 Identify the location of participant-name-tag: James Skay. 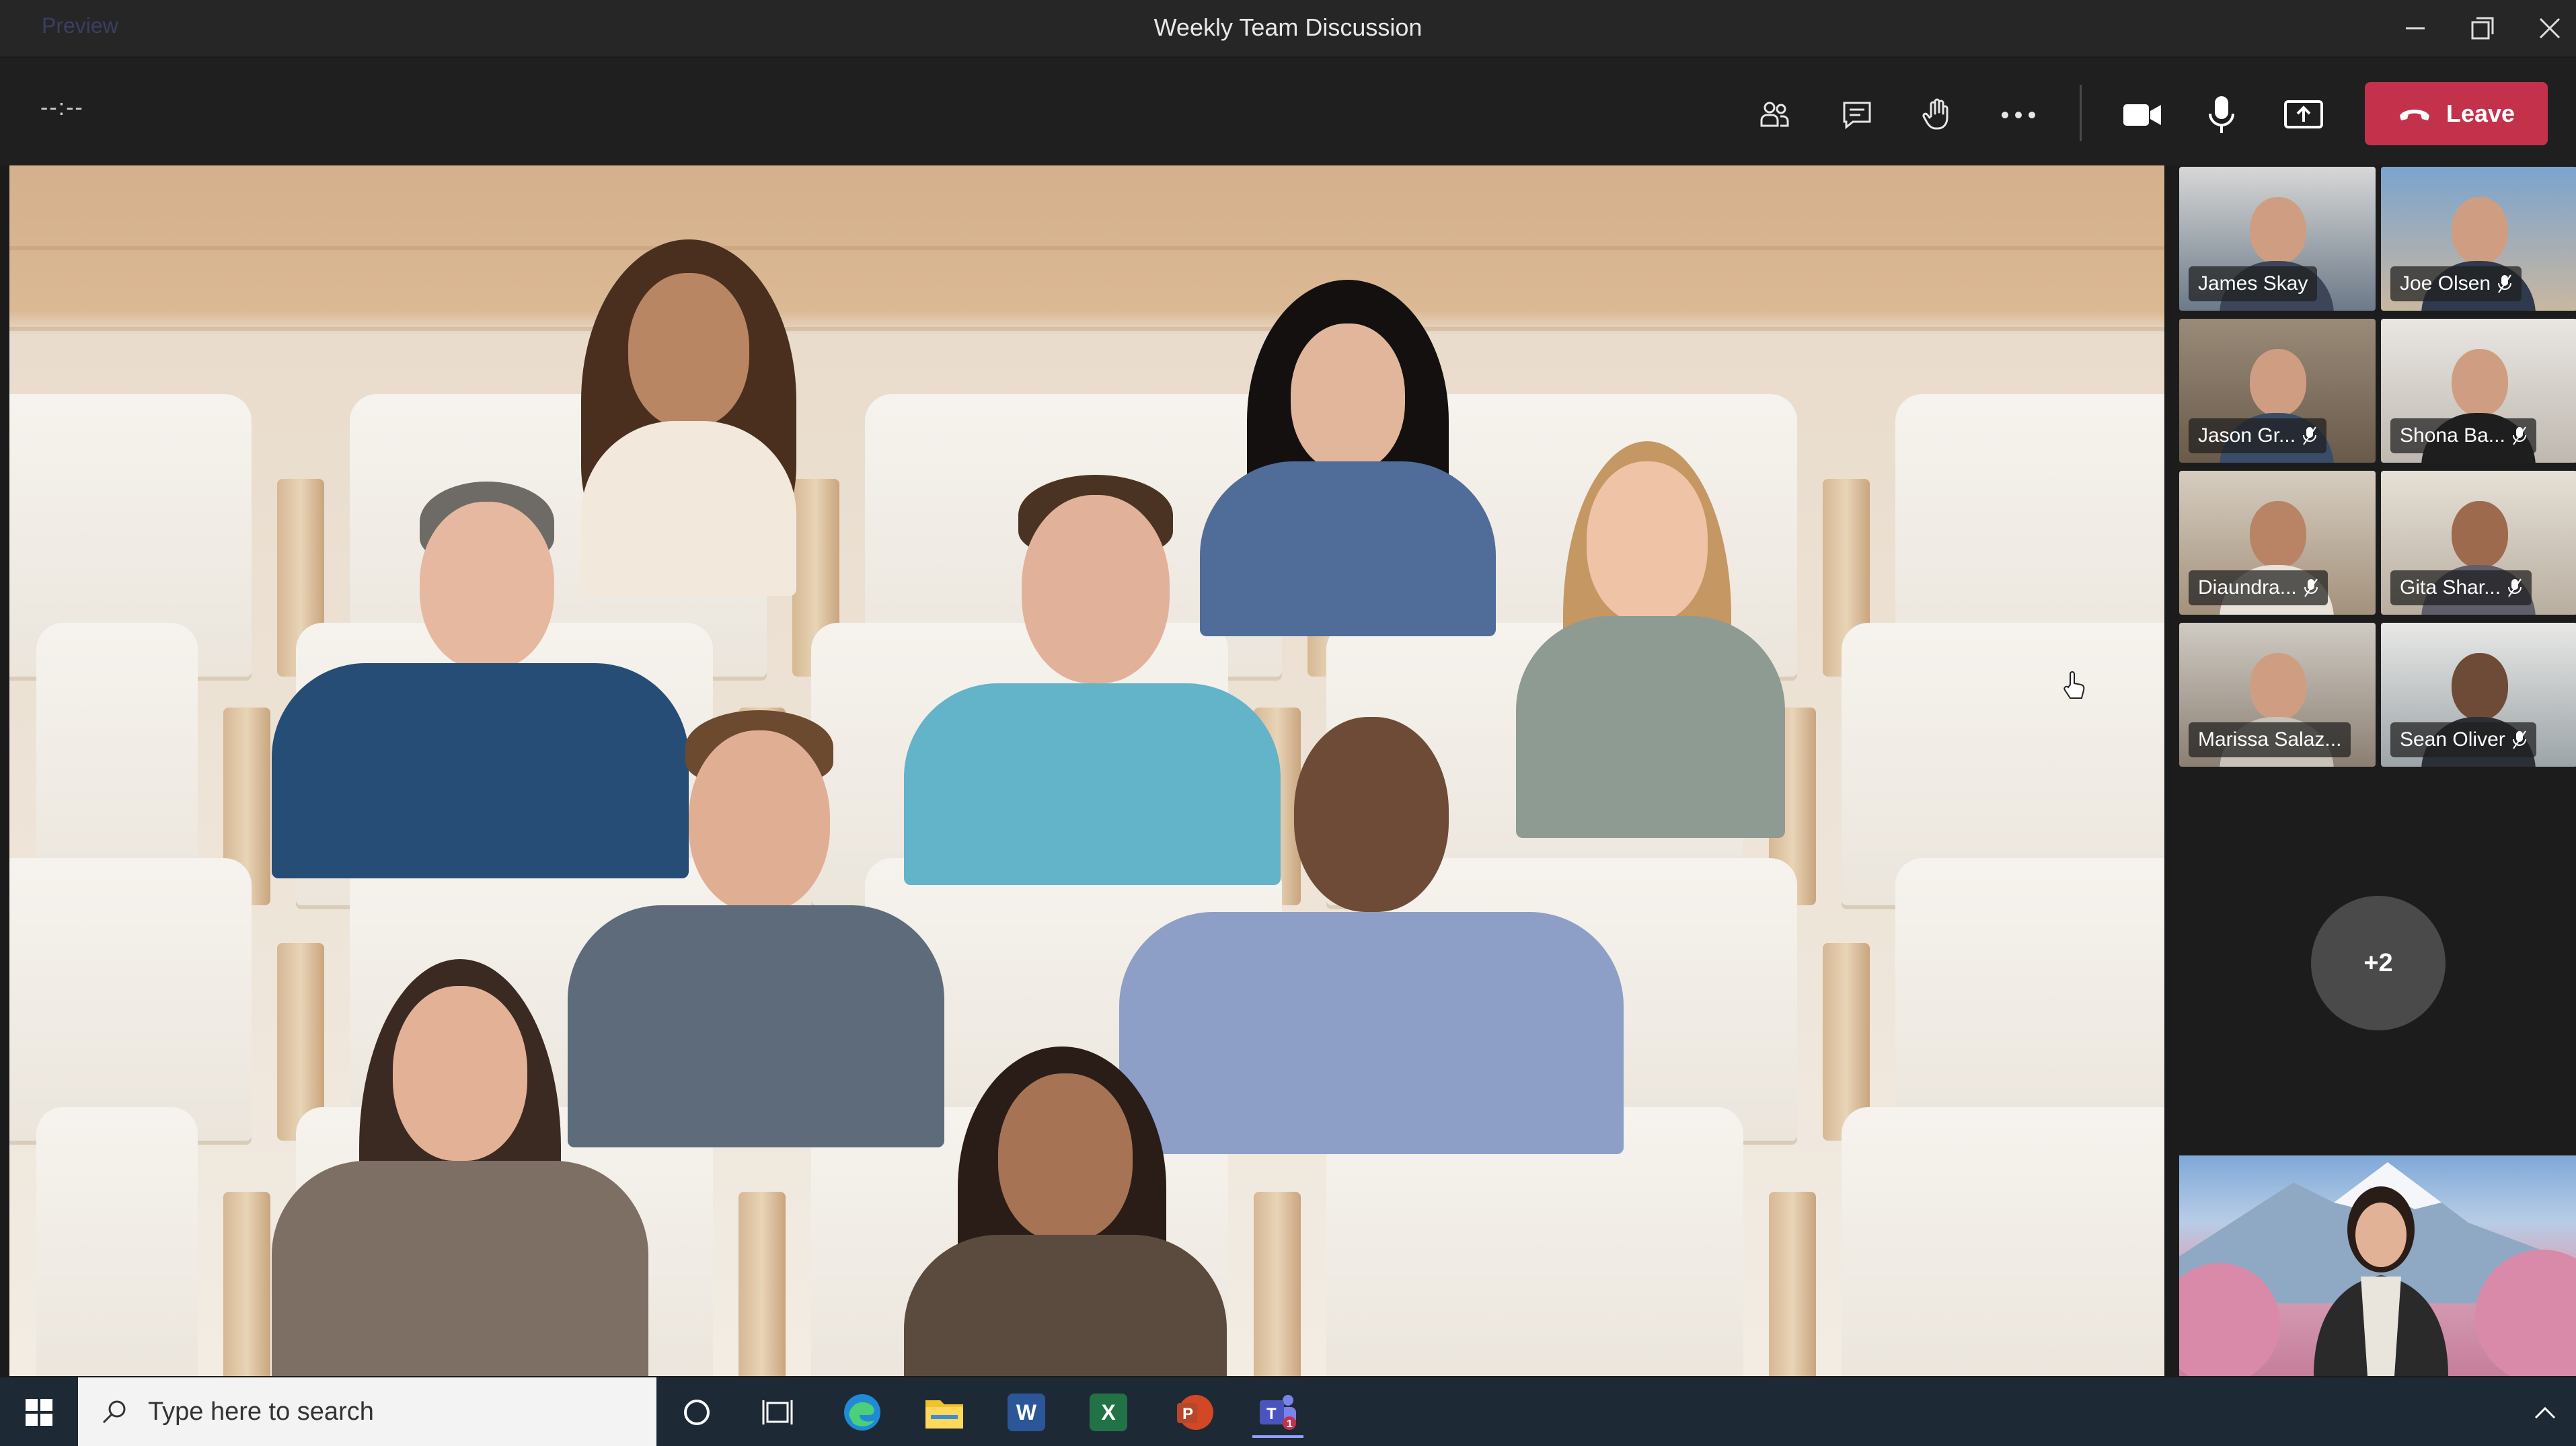
(2253, 283).